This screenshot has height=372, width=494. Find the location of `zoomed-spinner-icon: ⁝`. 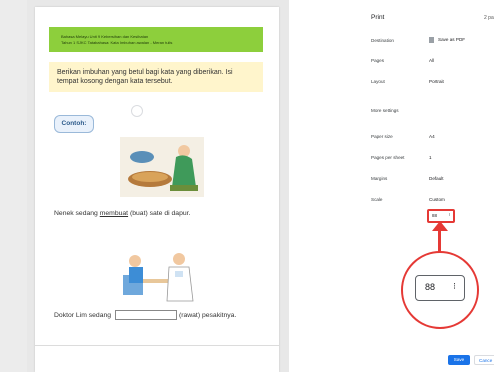

zoomed-spinner-icon: ⁝ is located at coordinates (454, 286).